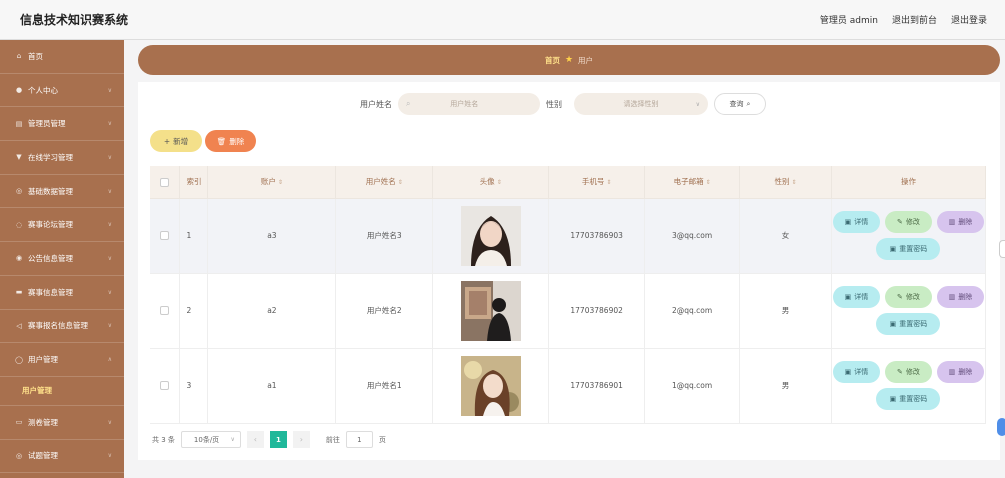  Describe the element at coordinates (62, 192) in the screenshot. I see `sidebar-item-base-data: ◎ 基础数据管理 ∨` at that location.